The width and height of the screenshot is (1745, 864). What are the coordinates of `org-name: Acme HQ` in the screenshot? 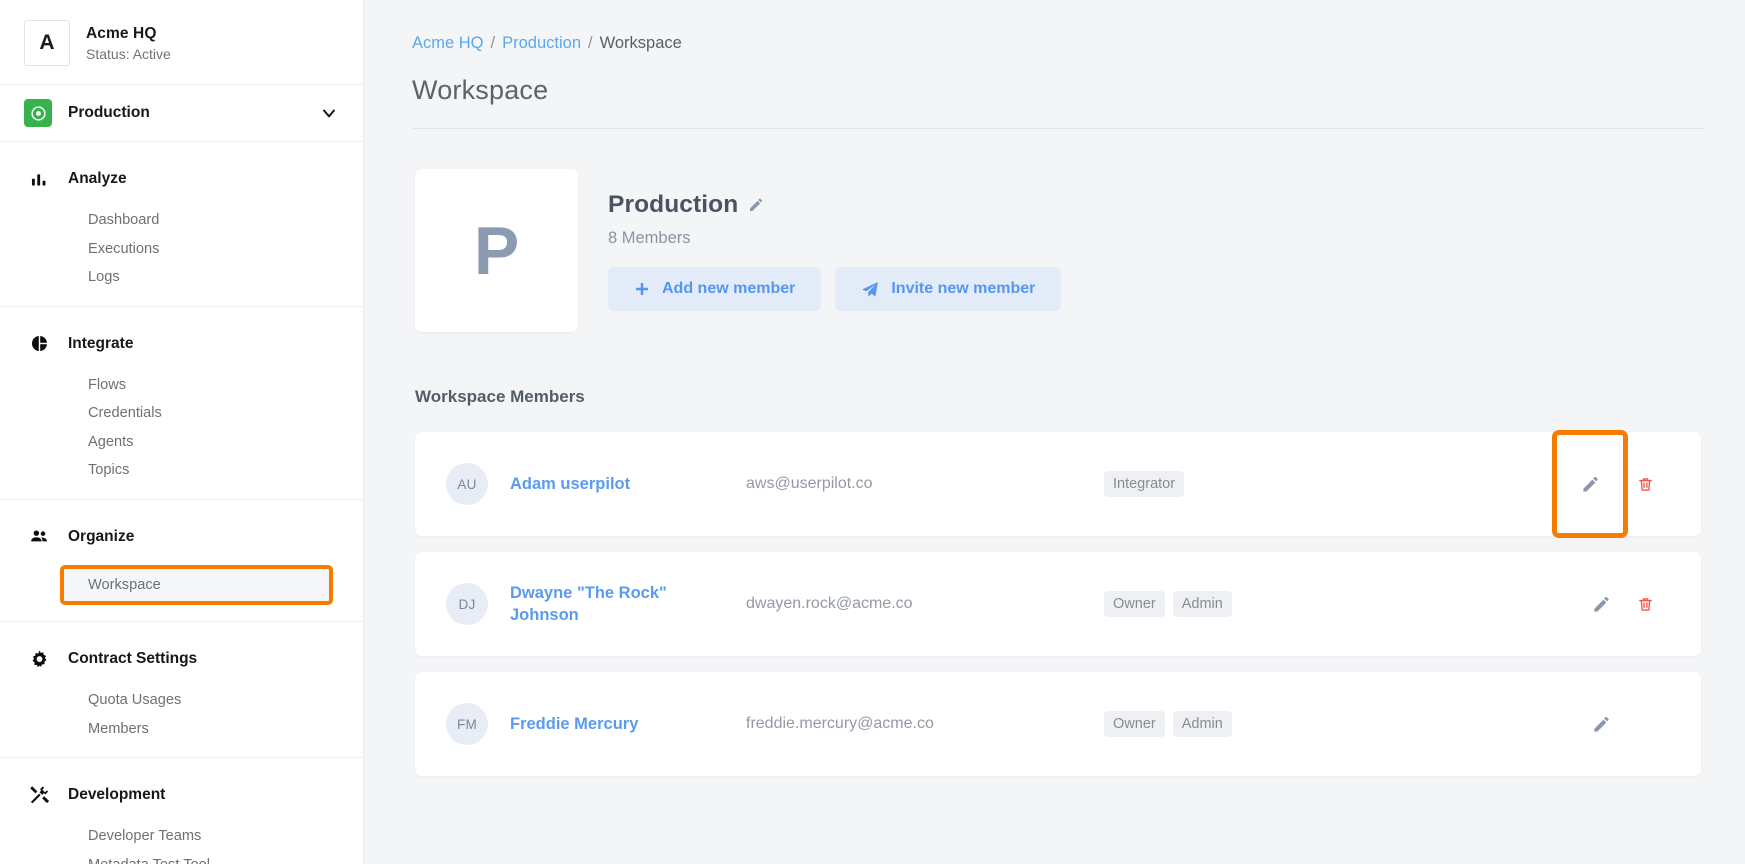 It's located at (121, 33).